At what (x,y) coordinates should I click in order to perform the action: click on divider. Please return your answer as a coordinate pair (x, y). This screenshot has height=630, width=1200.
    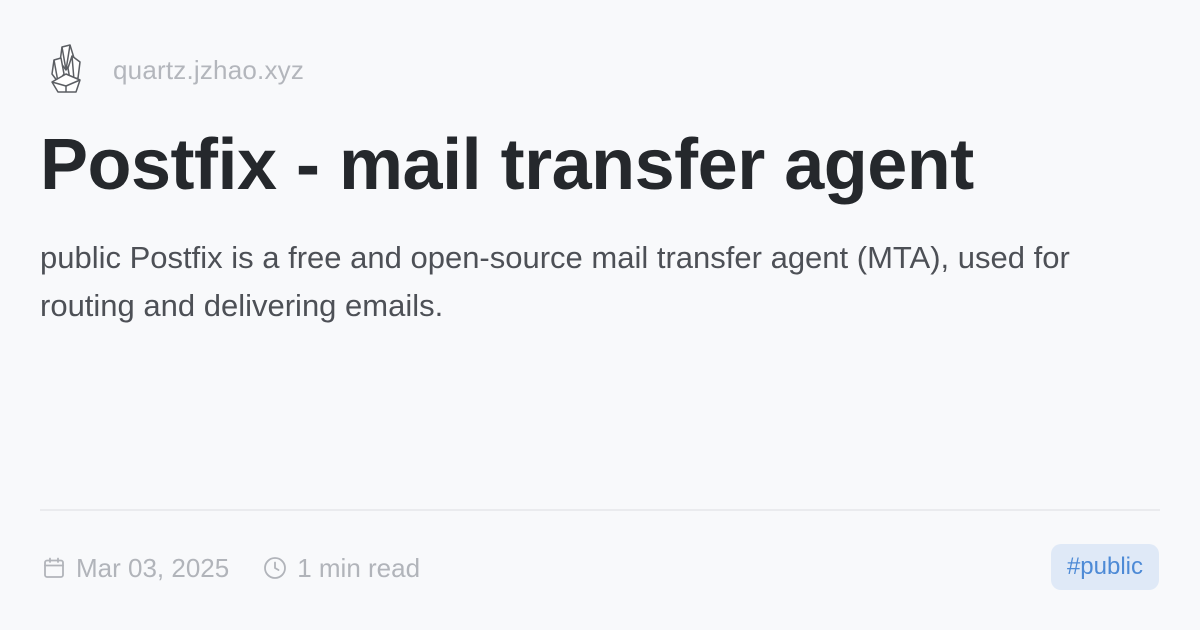
    Looking at the image, I should click on (600, 510).